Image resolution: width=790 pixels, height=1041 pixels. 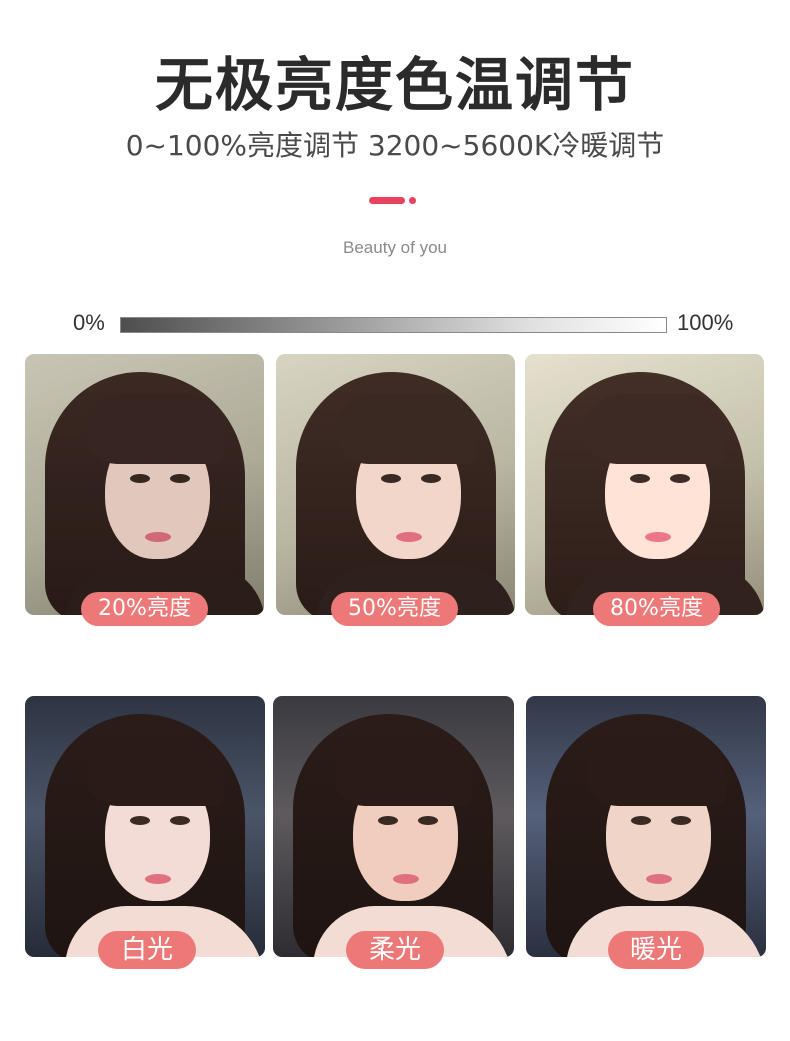 What do you see at coordinates (144, 609) in the screenshot?
I see `brightness-20-label: 20%亮度` at bounding box center [144, 609].